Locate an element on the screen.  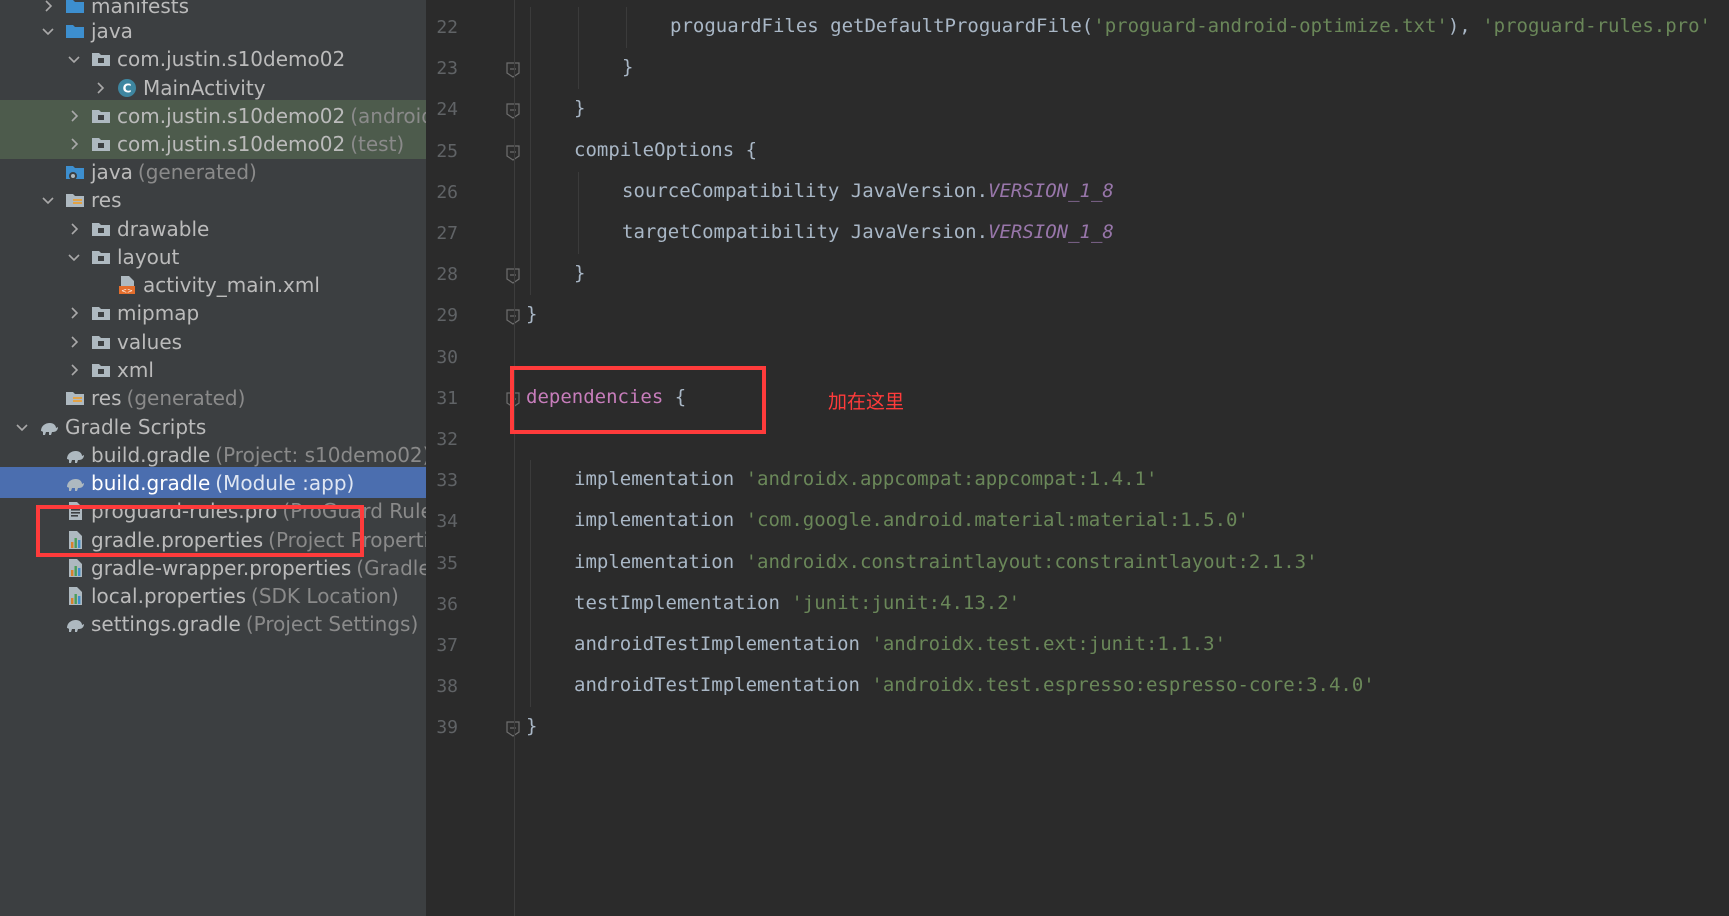
tree-item-mainactivity: C MainActivity is located at coordinates (213, 87).